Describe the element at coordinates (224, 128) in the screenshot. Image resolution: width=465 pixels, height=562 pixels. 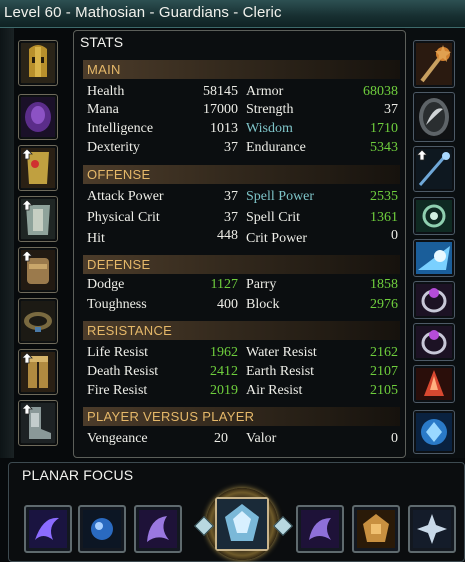
I see `stat-value-intelligence: 1013` at that location.